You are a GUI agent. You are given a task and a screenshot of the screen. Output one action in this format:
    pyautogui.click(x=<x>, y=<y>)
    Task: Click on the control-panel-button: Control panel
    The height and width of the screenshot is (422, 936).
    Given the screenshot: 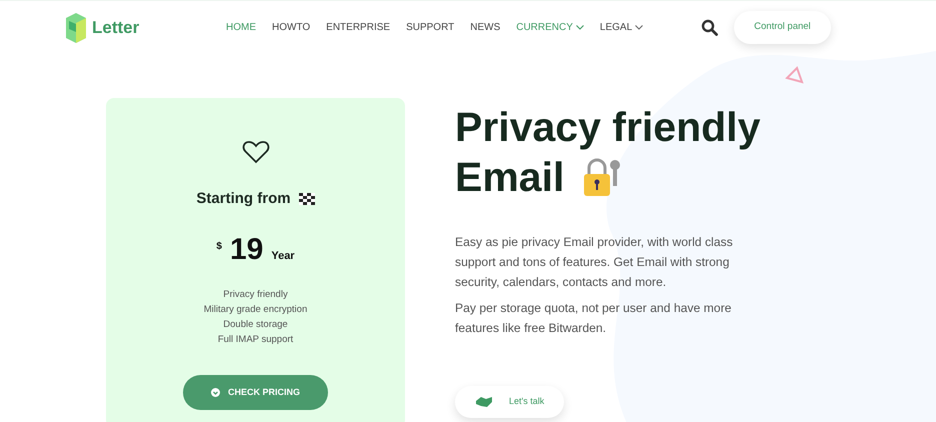 What is the action you would take?
    pyautogui.click(x=782, y=27)
    